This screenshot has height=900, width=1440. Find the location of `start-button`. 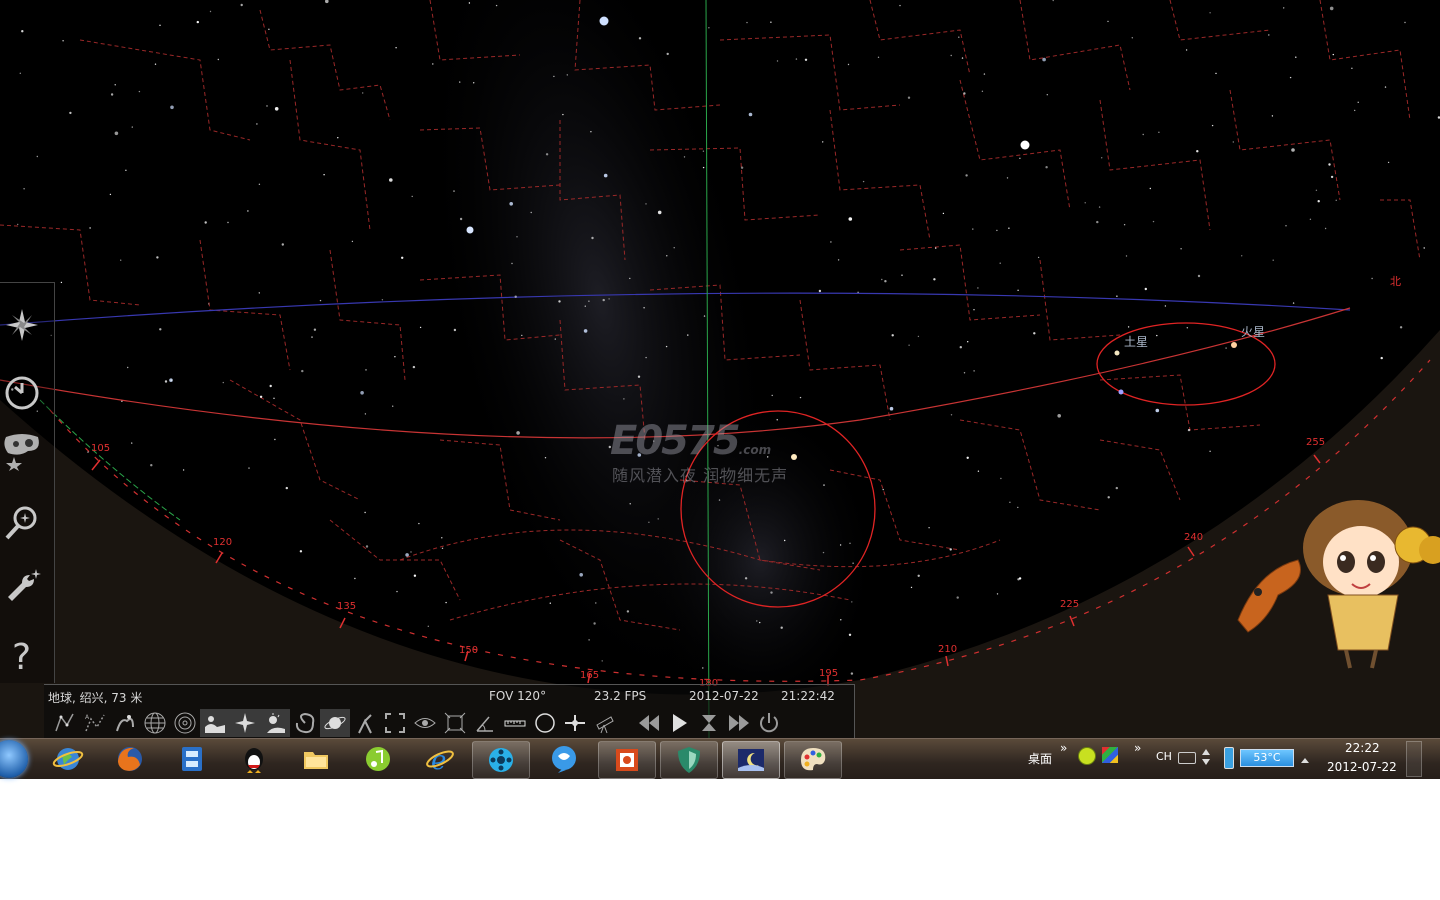

start-button is located at coordinates (14, 759).